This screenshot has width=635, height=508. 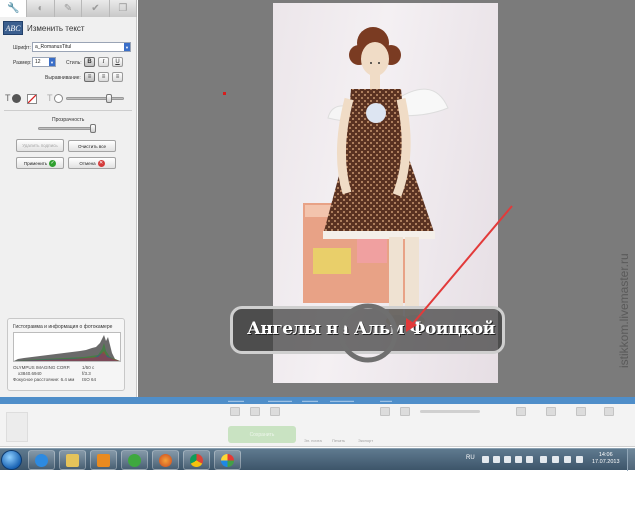 What do you see at coordinates (165, 460) in the screenshot?
I see `taskbar-firefox` at bounding box center [165, 460].